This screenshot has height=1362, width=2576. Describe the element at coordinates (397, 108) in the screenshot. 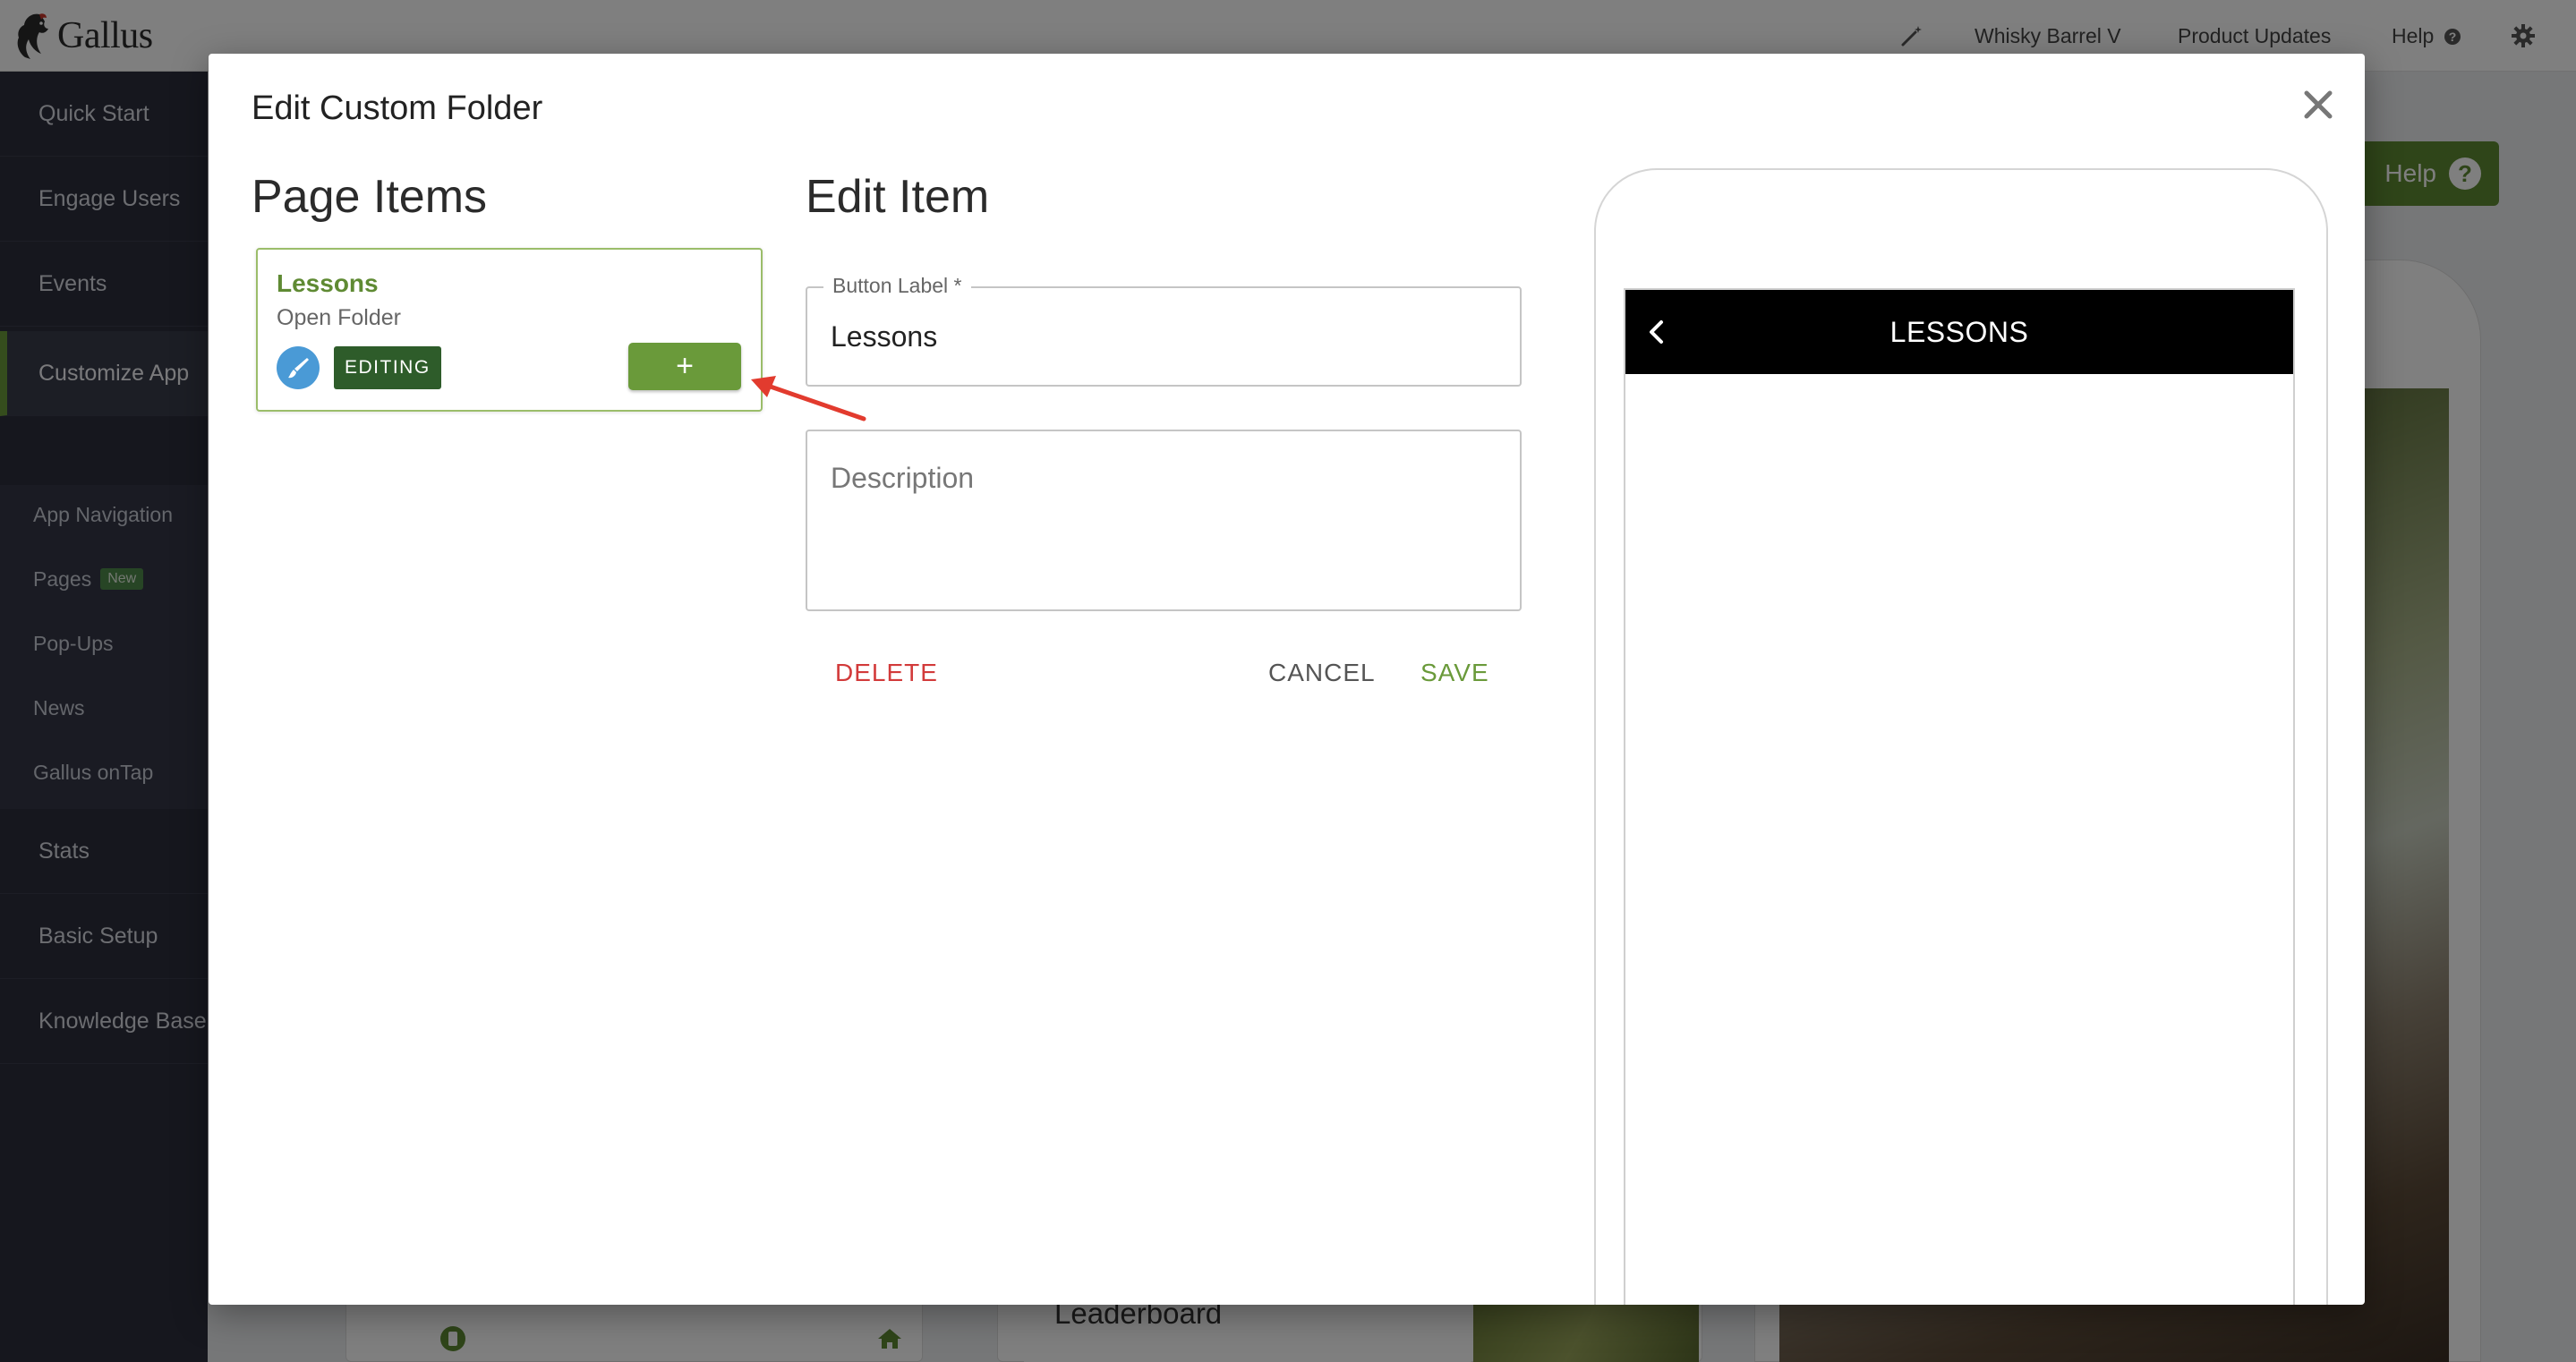

I see `modal-title: Edit Custom Folder` at that location.